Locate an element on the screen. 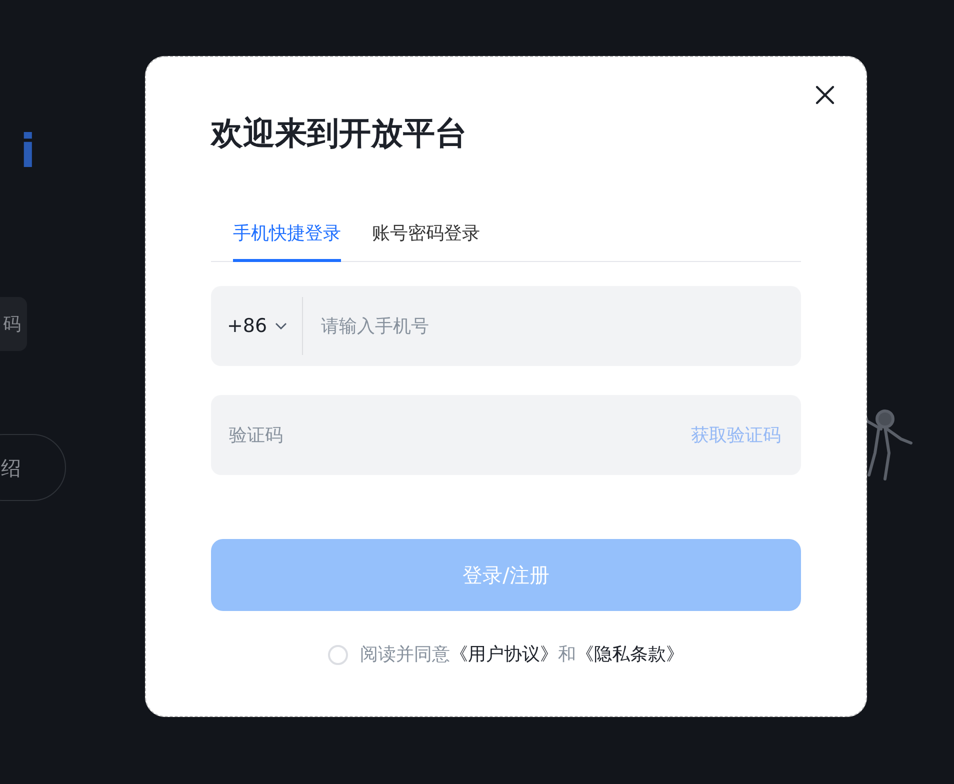 This screenshot has width=954, height=784. logo-text: i is located at coordinates (28, 151).